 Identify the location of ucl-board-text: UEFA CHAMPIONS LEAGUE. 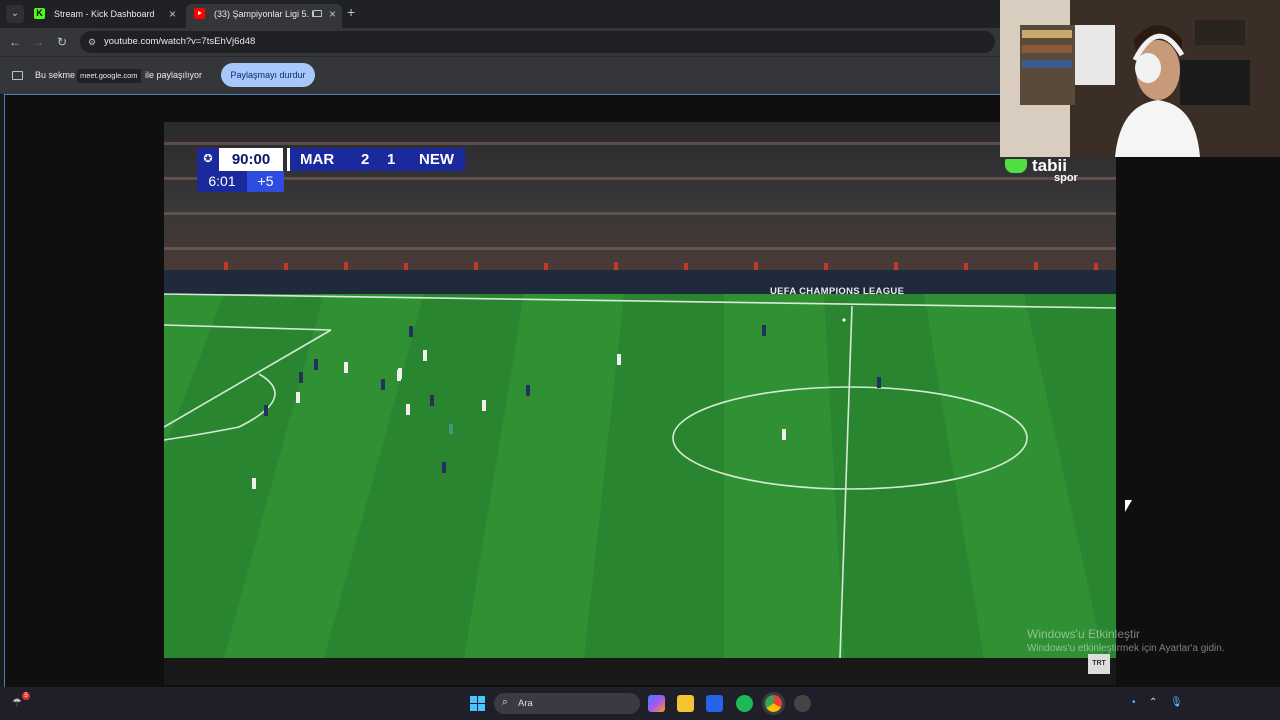
(837, 291).